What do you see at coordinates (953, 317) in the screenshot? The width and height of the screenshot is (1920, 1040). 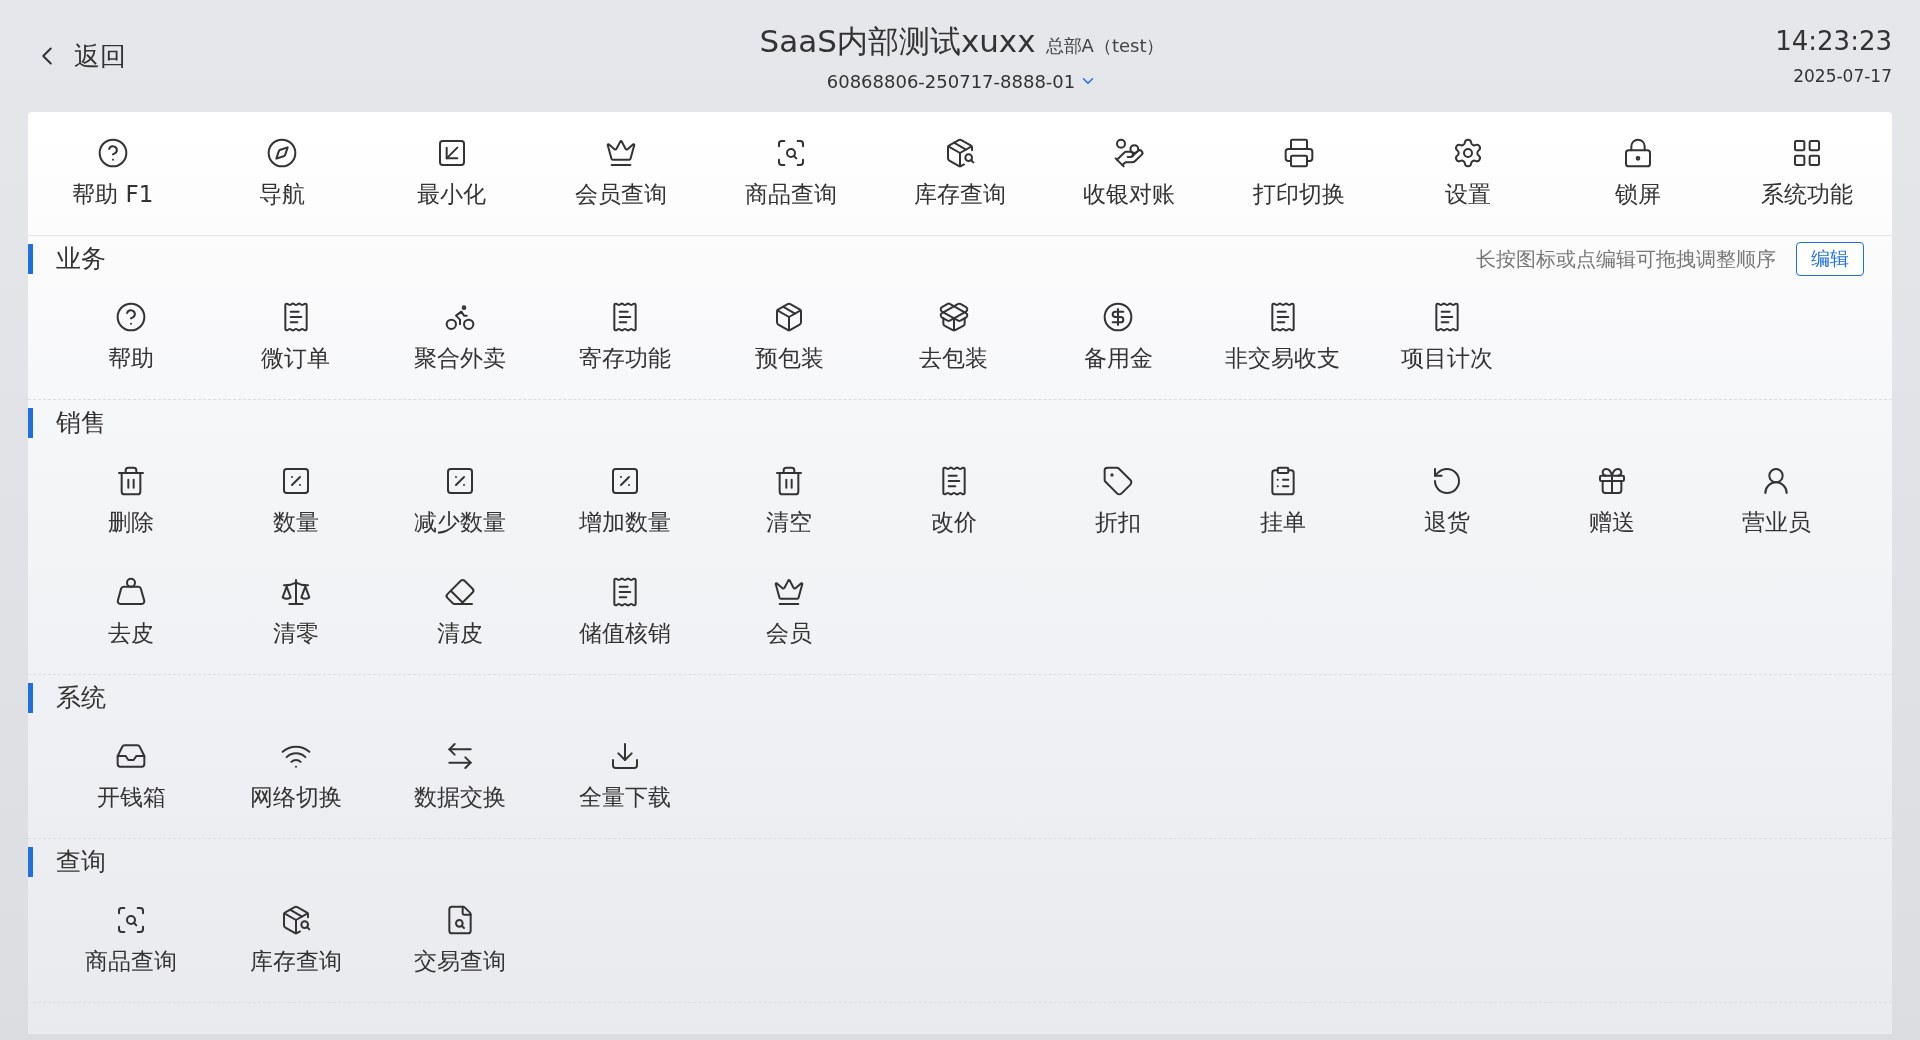 I see `open-package-icon` at bounding box center [953, 317].